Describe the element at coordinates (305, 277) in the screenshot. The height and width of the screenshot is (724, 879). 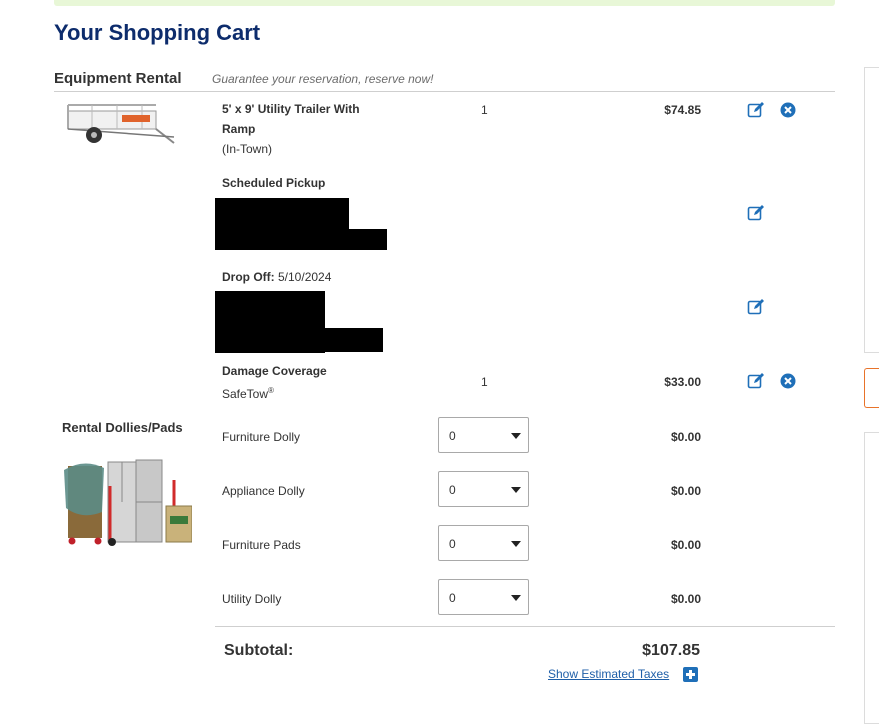
I see `drop-off-date: 5/10/2024` at that location.